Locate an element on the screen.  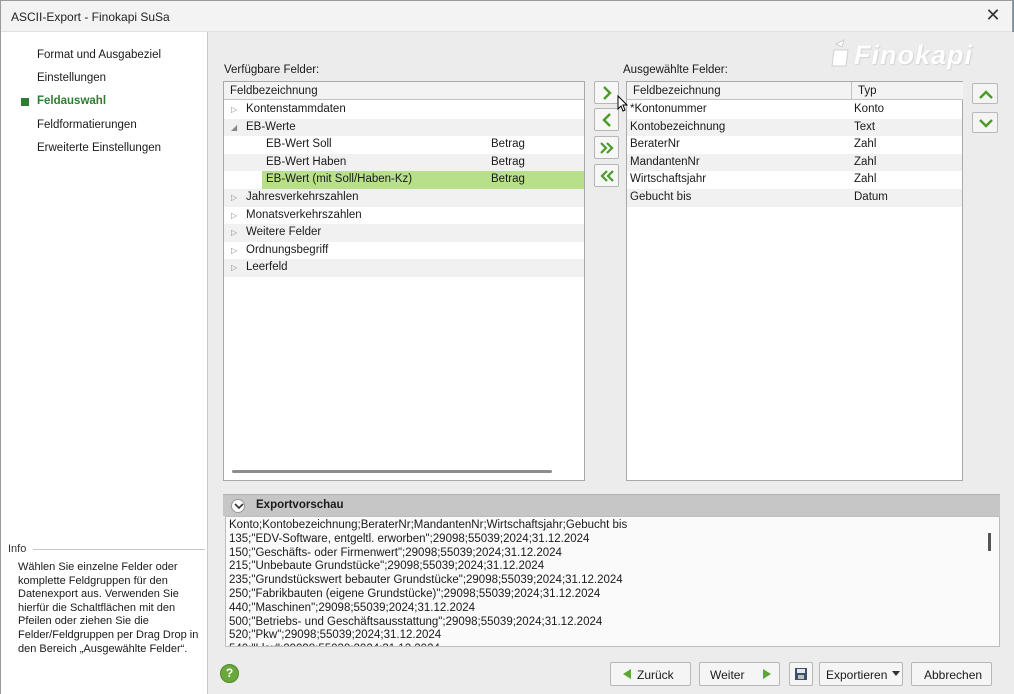
mouse-cursor-icon is located at coordinates (623, 103).